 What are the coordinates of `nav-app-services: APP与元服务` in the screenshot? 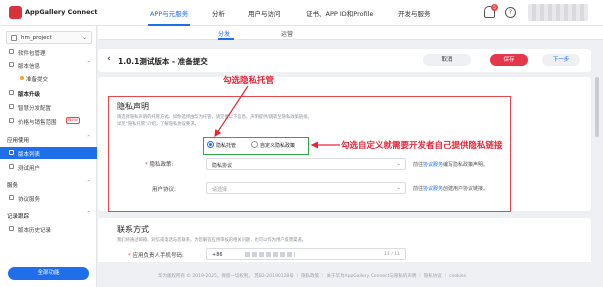 It's located at (169, 13).